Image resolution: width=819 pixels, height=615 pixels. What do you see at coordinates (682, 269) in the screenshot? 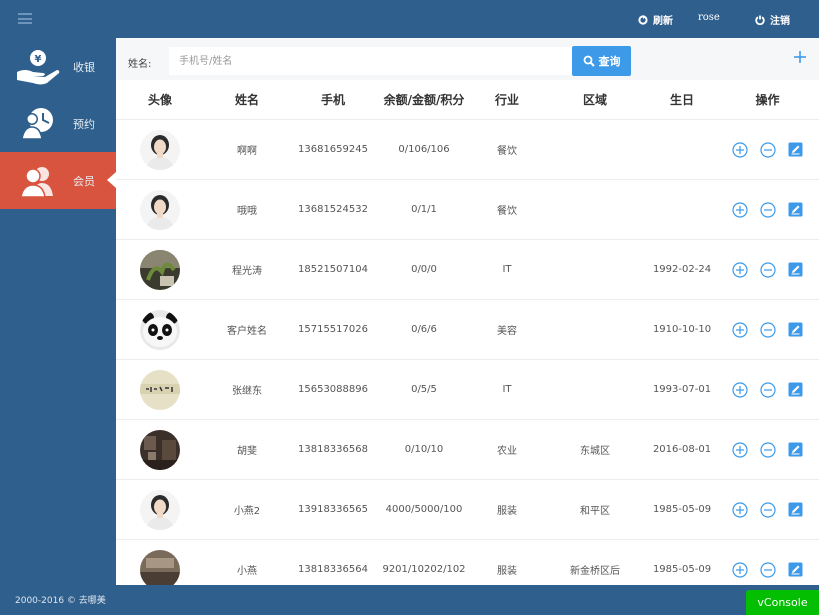
I see `cell-birthday: 1992-02-24` at bounding box center [682, 269].